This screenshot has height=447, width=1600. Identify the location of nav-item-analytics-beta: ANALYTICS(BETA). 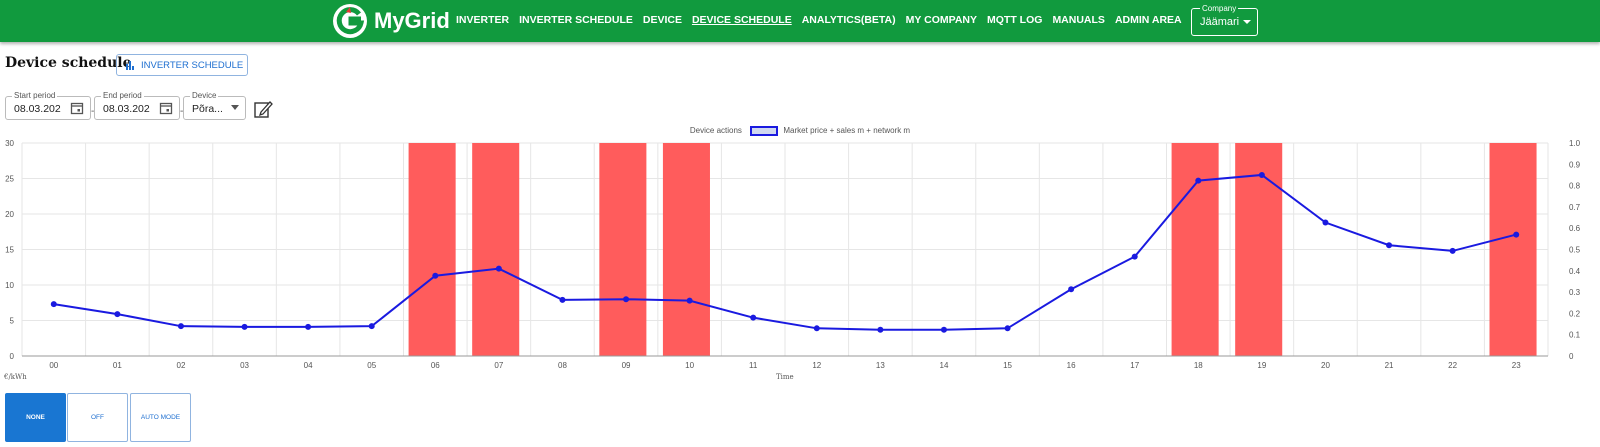
(849, 20).